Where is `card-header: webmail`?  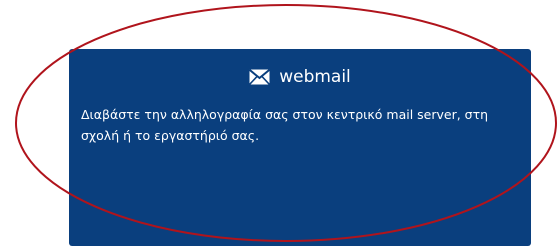
card-header: webmail is located at coordinates (300, 77).